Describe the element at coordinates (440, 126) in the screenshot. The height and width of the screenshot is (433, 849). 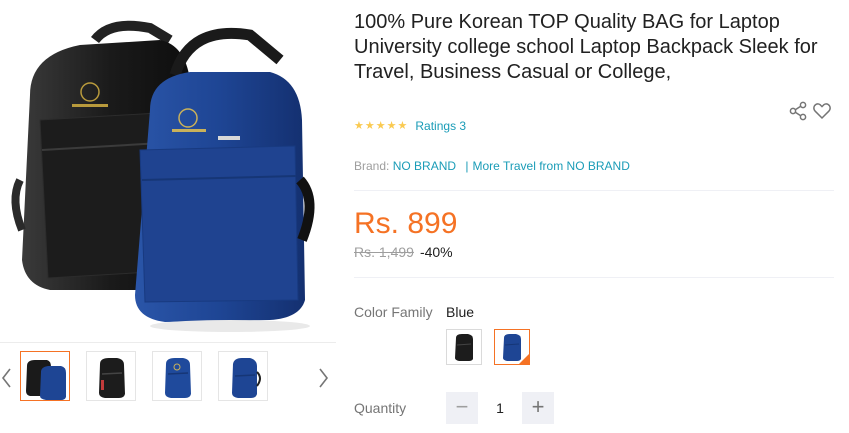
I see `ratings-link: Ratings 3` at that location.